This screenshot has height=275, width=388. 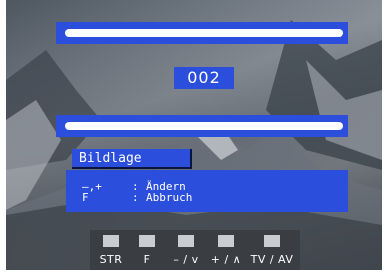 I want to click on softkey-tvav-button, so click(x=272, y=241).